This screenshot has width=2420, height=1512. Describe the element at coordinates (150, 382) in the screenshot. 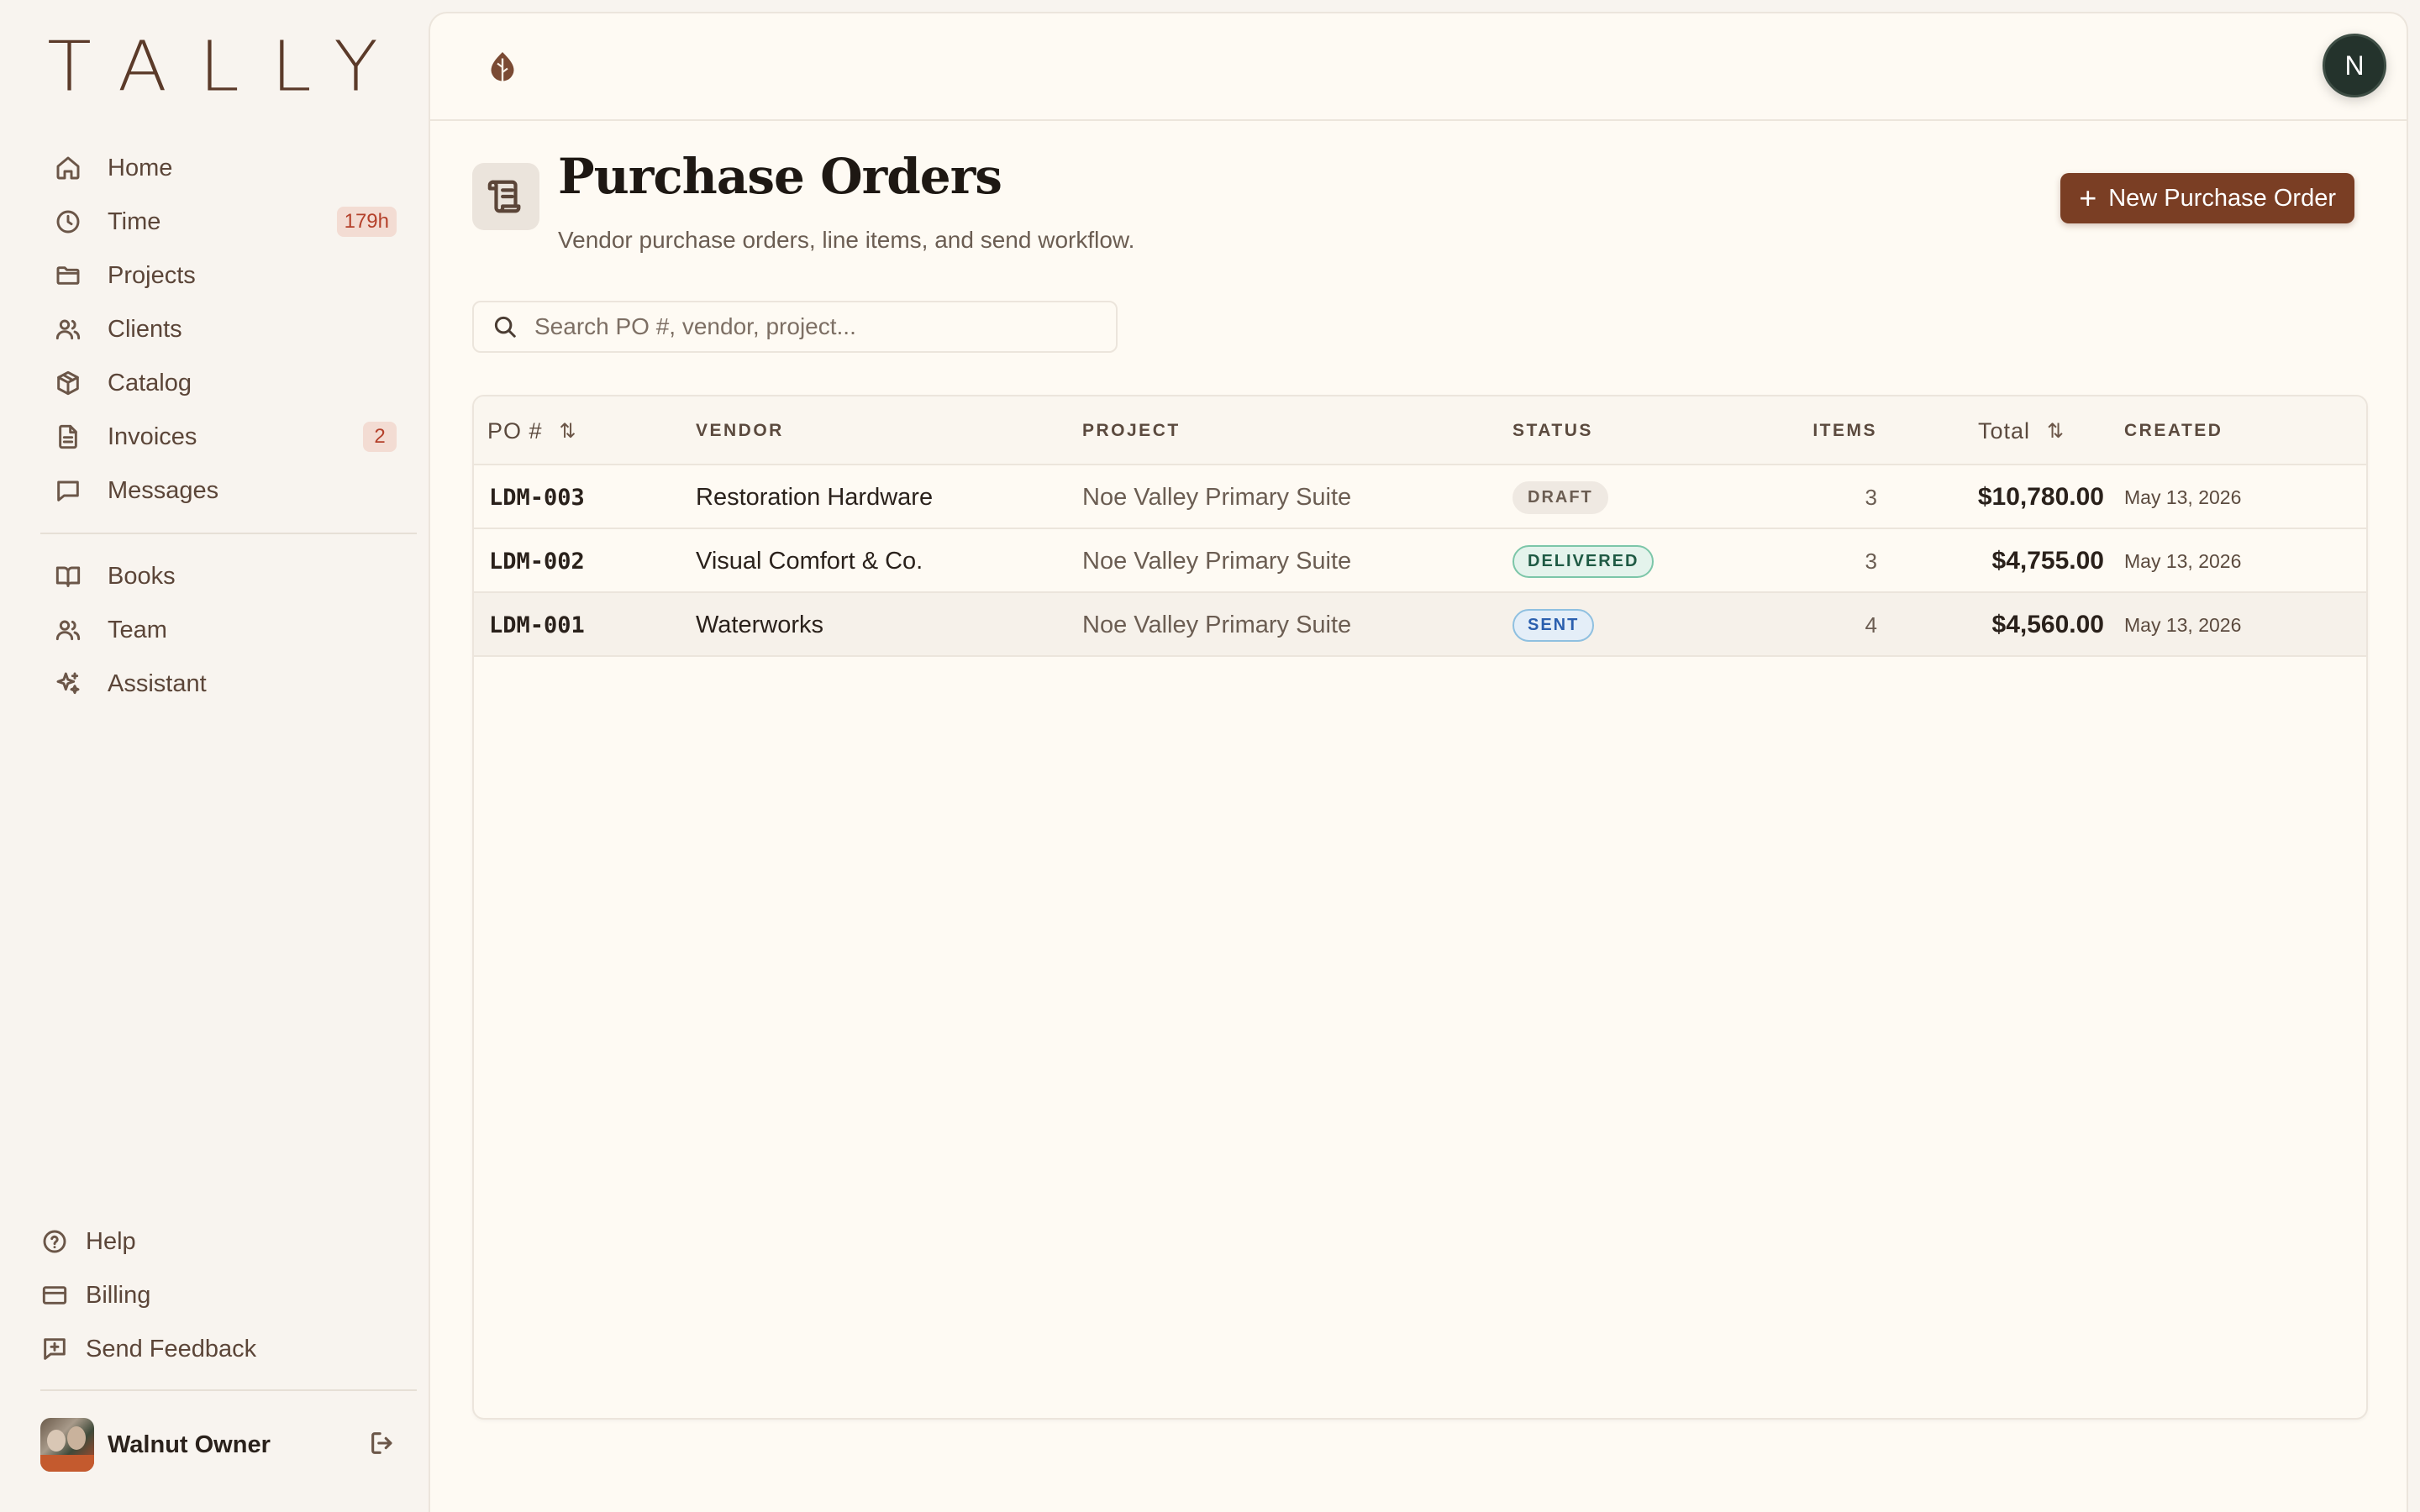

I see `sidebar-item-label: Catalog` at that location.